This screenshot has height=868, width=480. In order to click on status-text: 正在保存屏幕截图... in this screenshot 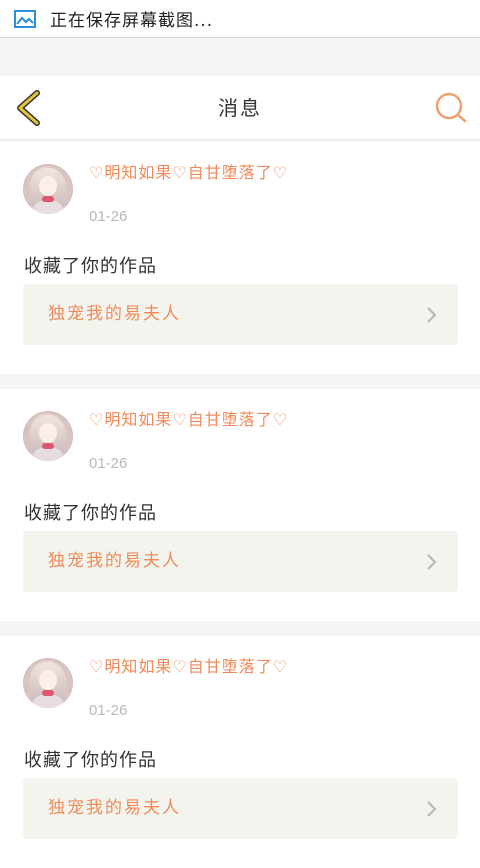, I will do `click(132, 21)`.